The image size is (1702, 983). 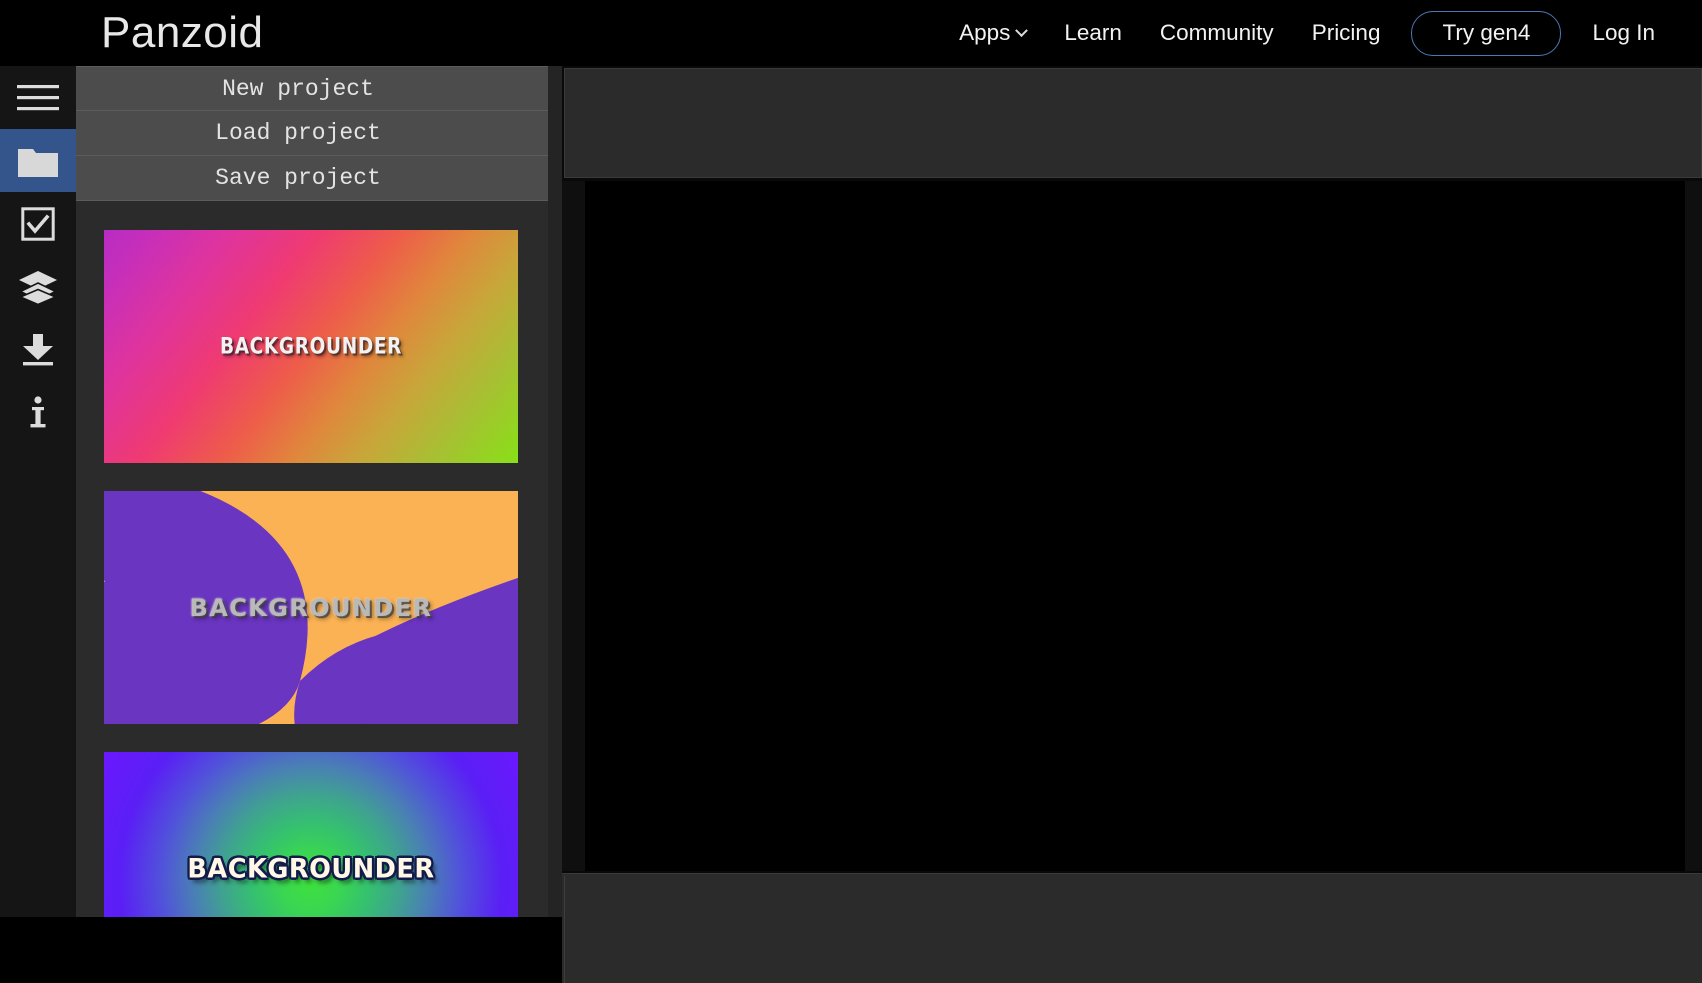 I want to click on nav-item-learn: Learn, so click(x=1093, y=33).